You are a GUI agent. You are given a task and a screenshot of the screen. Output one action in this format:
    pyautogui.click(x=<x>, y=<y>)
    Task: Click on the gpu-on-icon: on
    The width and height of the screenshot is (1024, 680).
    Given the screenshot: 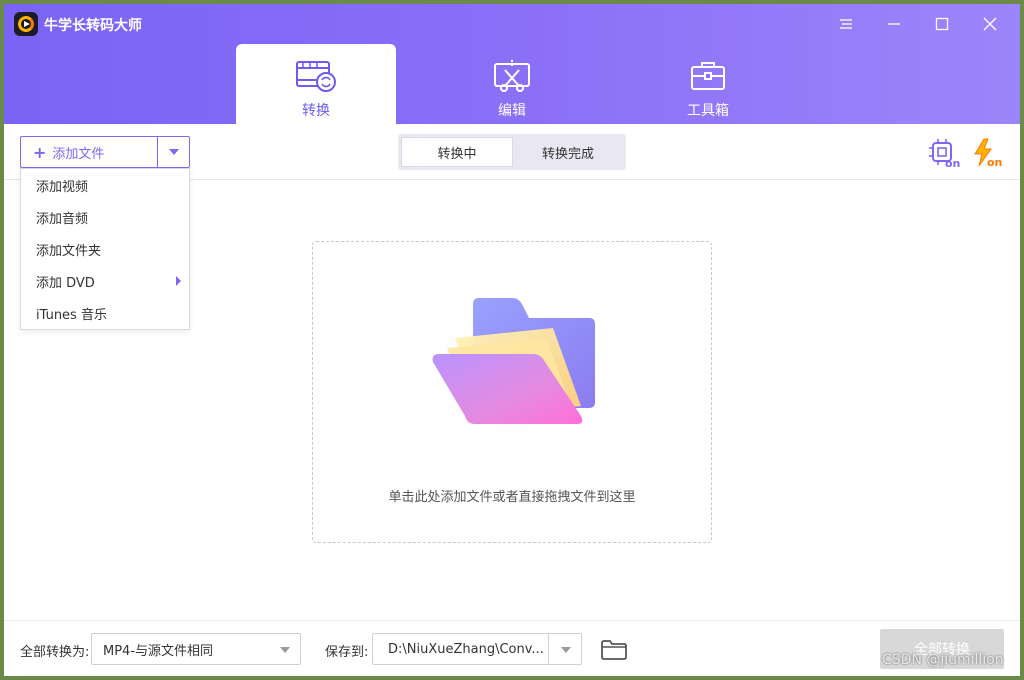 What is the action you would take?
    pyautogui.click(x=944, y=154)
    